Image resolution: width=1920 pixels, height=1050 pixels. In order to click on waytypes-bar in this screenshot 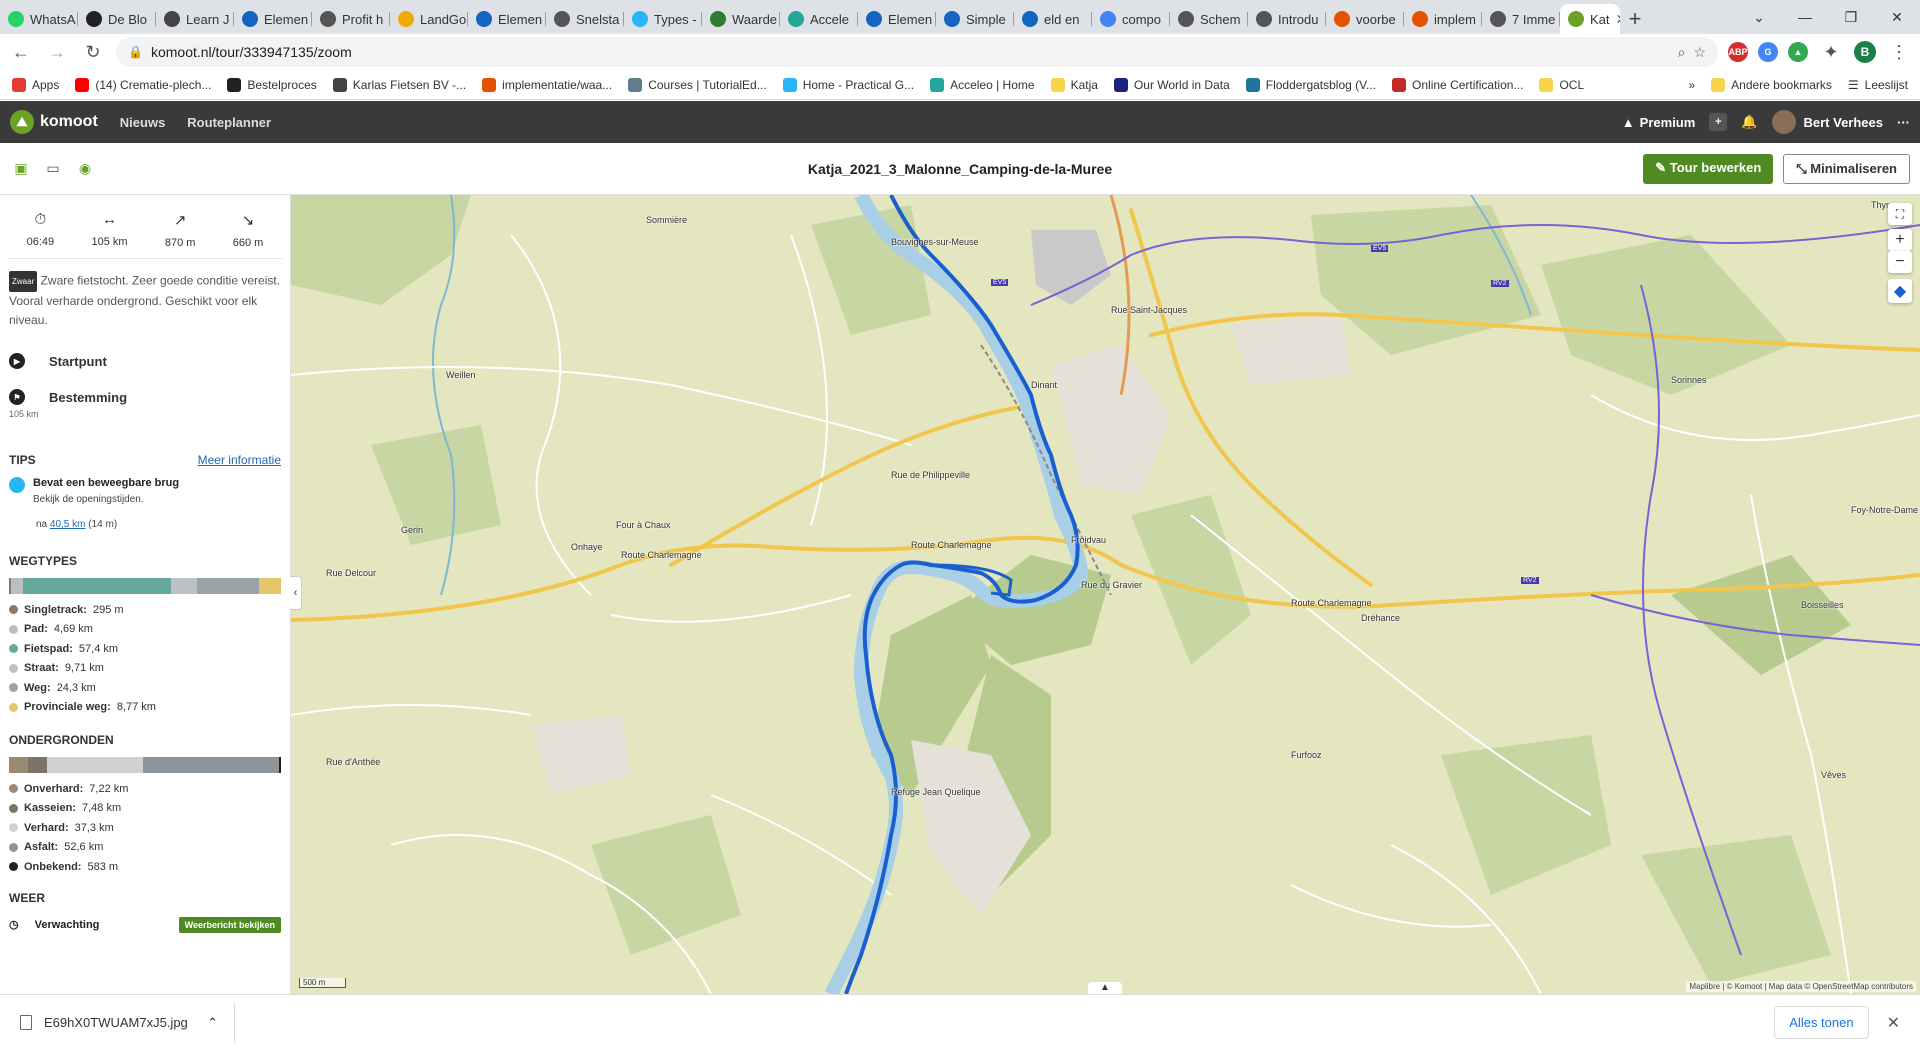, I will do `click(145, 586)`.